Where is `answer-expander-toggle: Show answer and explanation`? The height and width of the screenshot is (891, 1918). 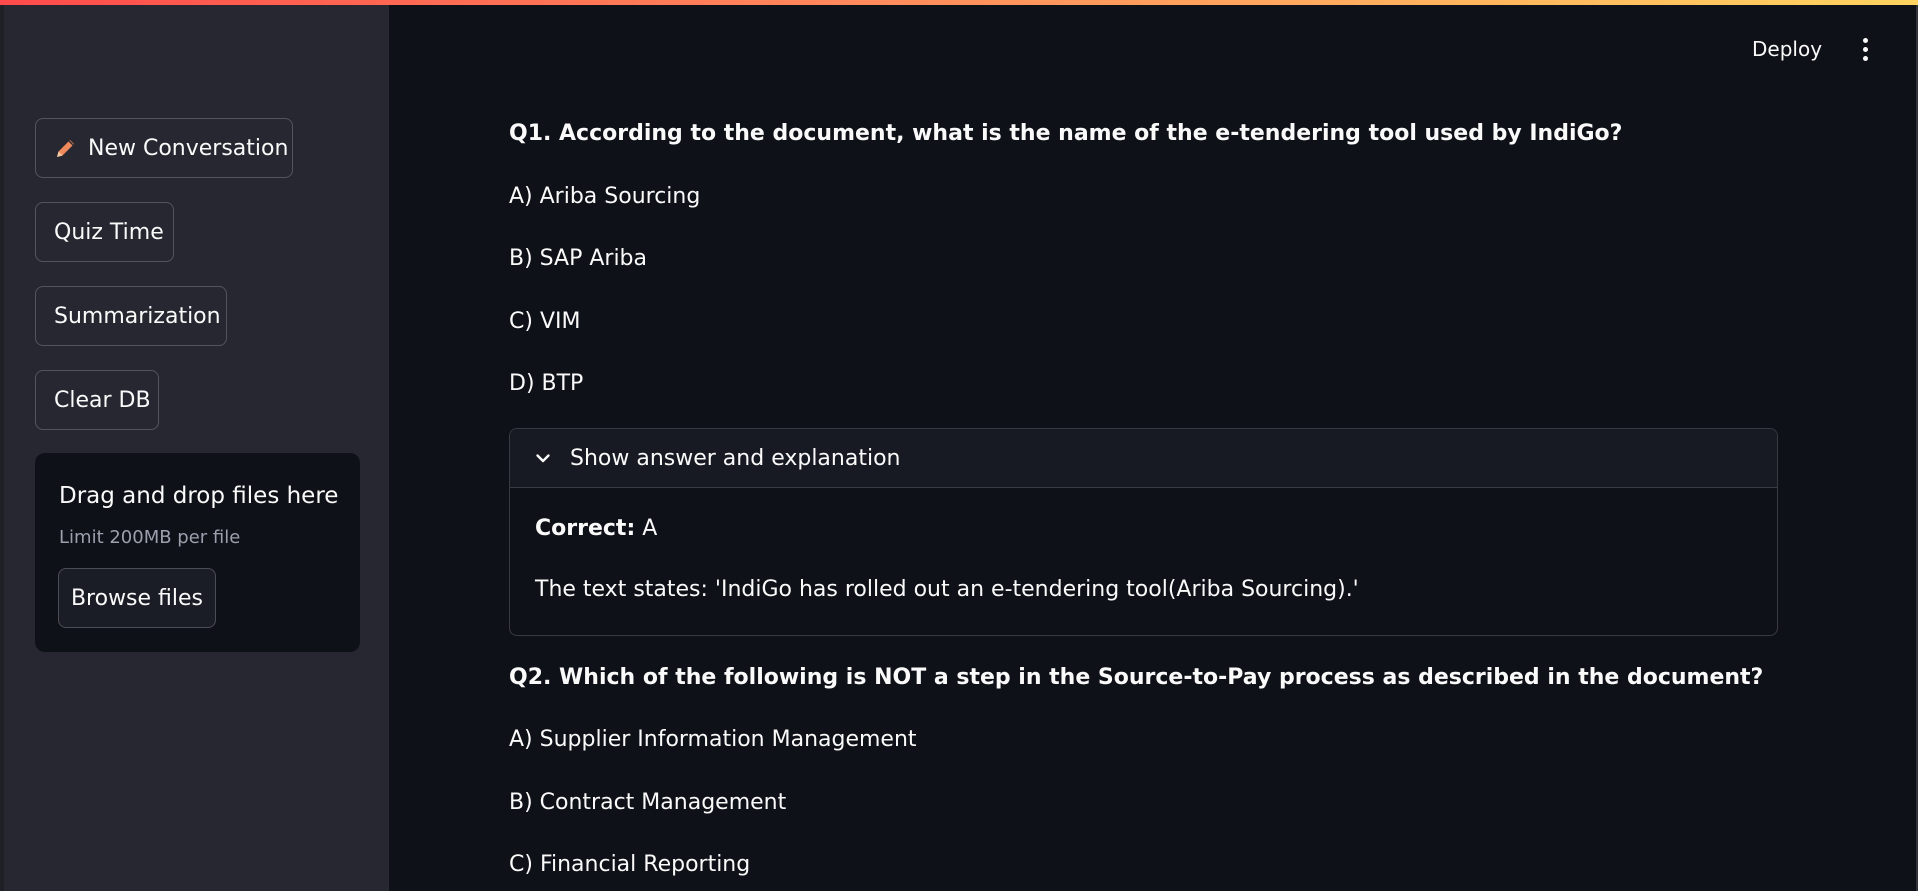 answer-expander-toggle: Show answer and explanation is located at coordinates (1143, 458).